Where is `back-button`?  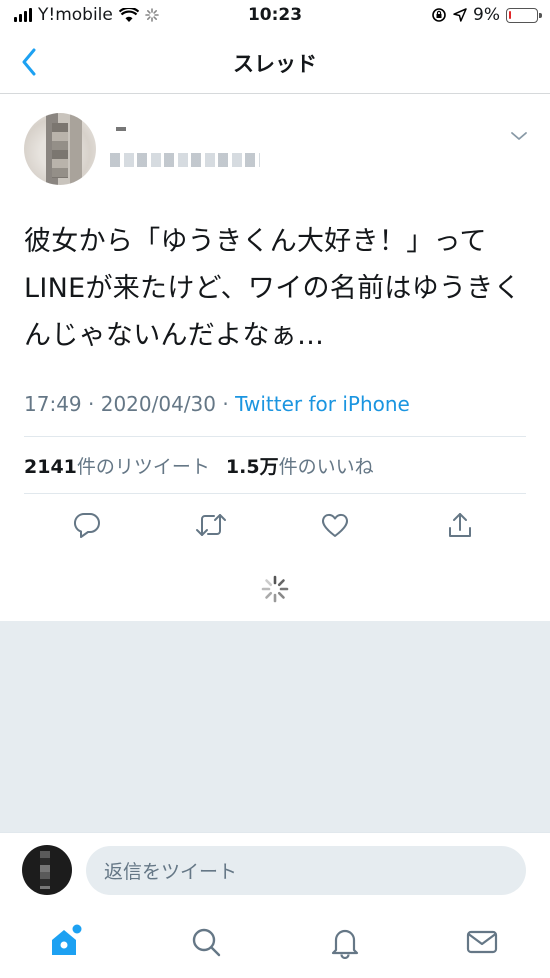 back-button is located at coordinates (29, 62).